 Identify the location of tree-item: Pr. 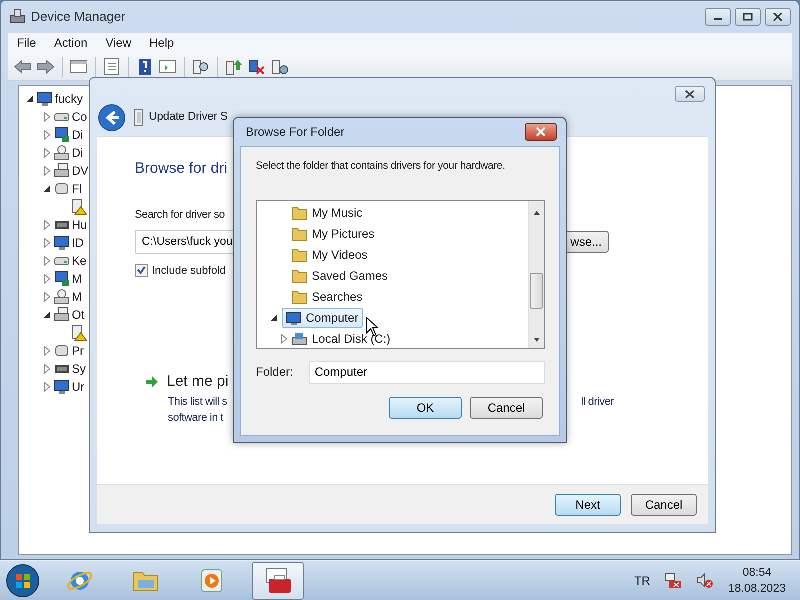
(78, 351).